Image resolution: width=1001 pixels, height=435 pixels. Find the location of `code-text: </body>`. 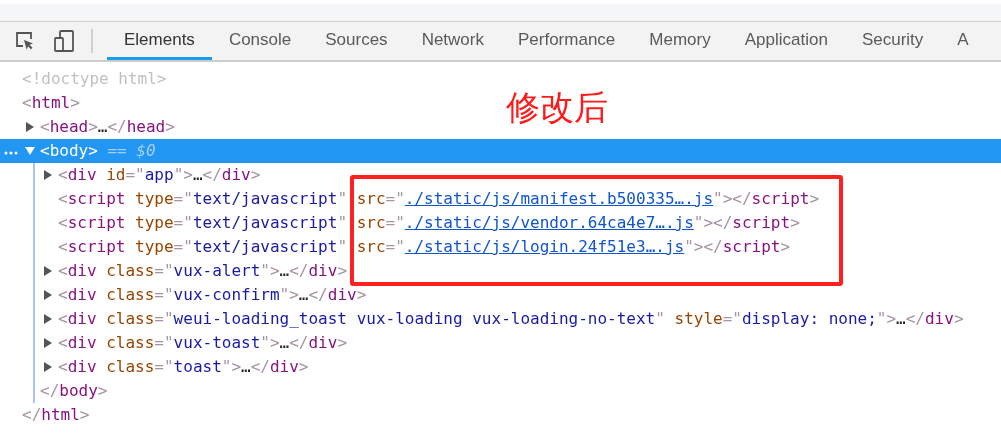

code-text: </body> is located at coordinates (74, 391).